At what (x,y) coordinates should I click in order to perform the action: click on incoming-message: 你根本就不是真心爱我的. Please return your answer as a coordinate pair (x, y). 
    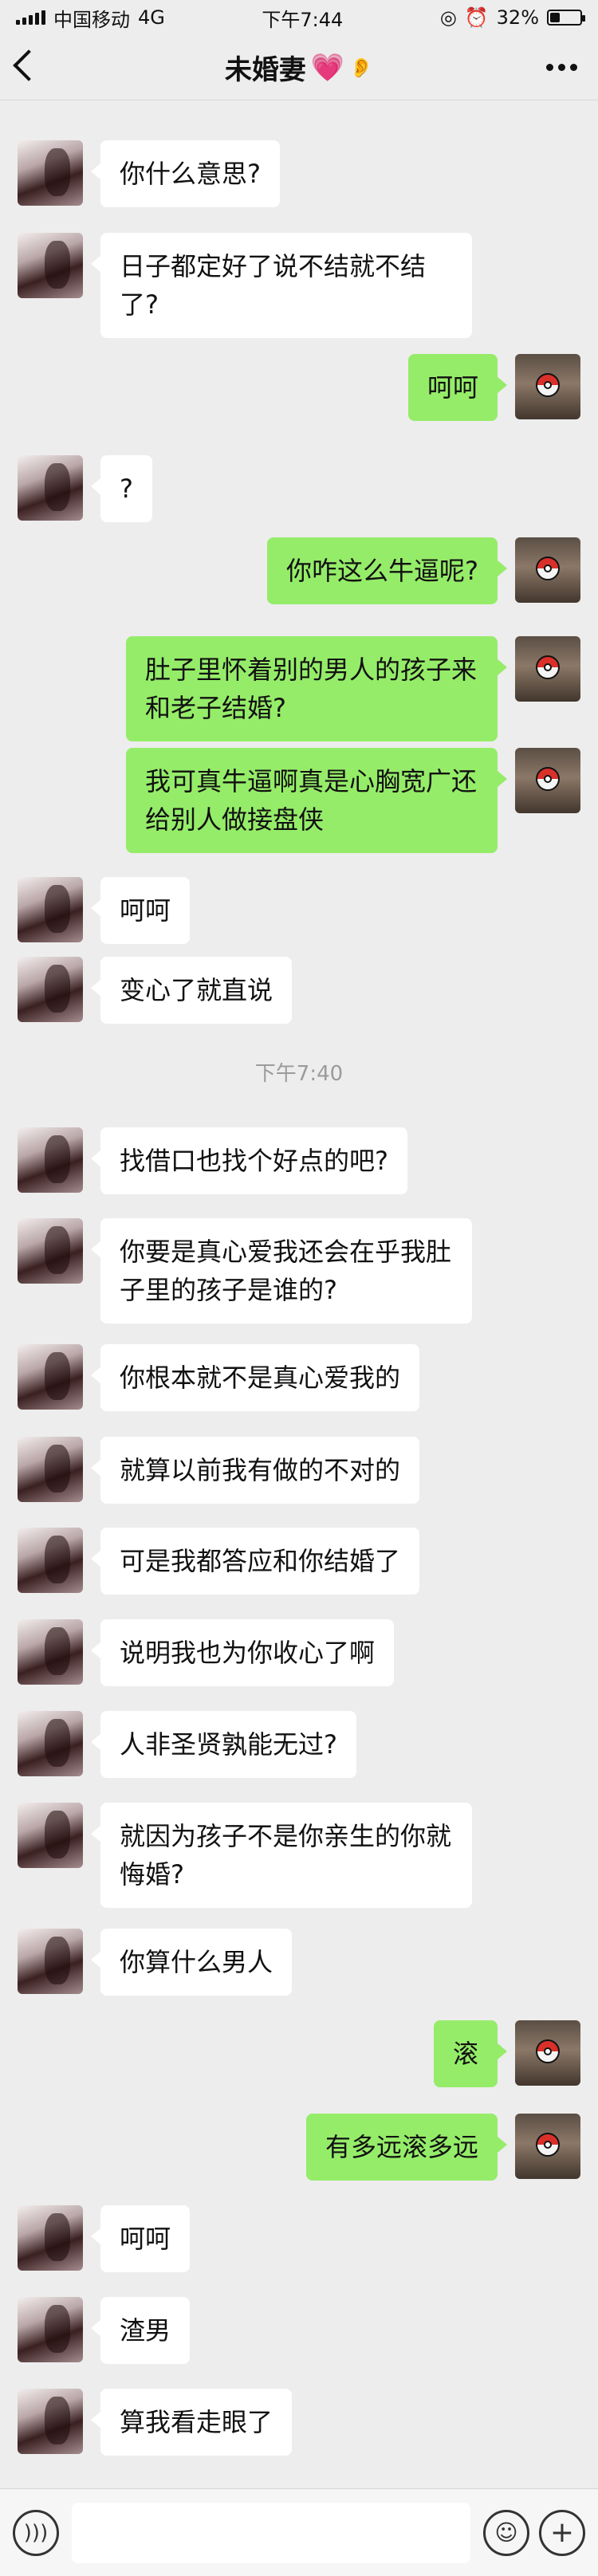
    Looking at the image, I should click on (299, 1378).